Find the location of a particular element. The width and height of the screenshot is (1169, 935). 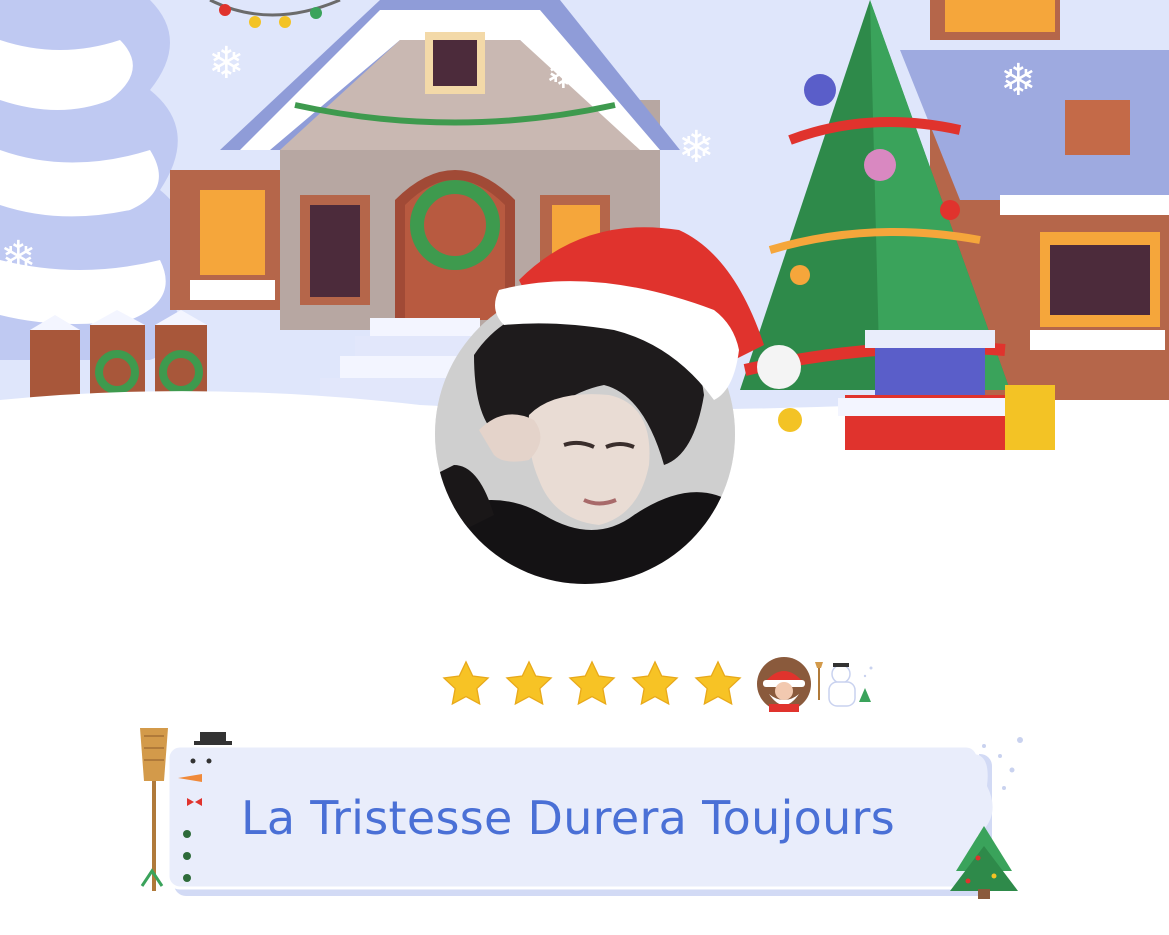

snowy-tree-left is located at coordinates (94, 180).